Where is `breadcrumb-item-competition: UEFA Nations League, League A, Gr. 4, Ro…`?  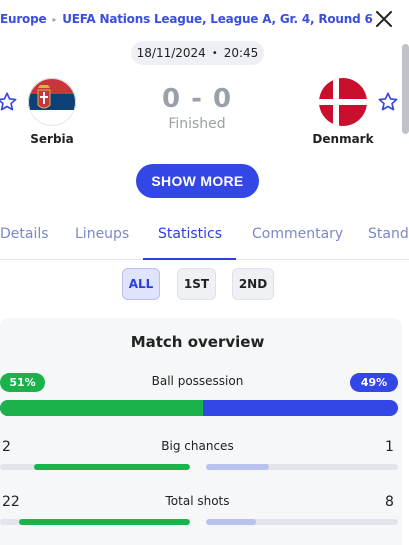 breadcrumb-item-competition: UEFA Nations League, League A, Gr. 4, Ro… is located at coordinates (217, 19).